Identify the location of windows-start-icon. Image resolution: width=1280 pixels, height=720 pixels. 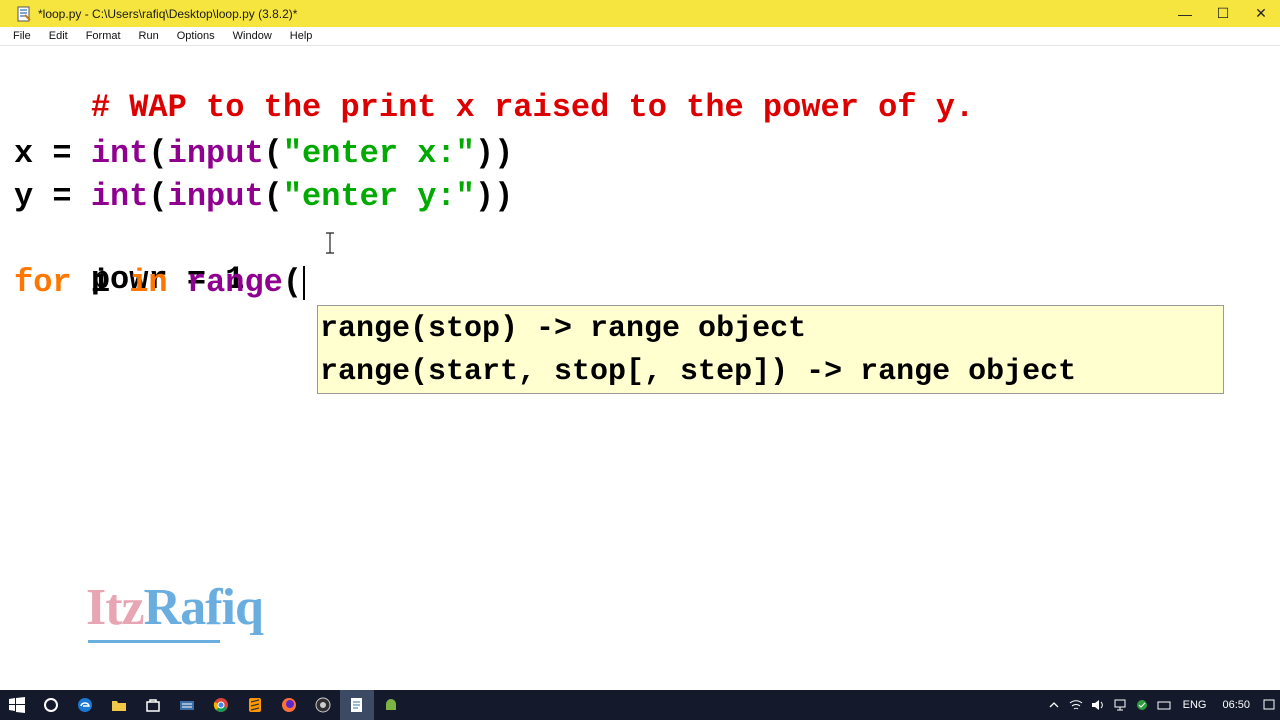
(17, 705).